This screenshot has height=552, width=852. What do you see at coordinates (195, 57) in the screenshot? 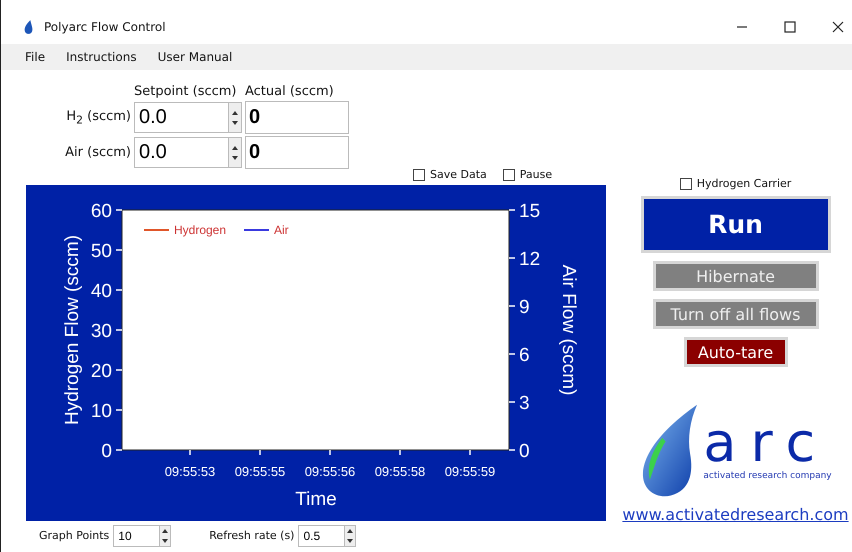
I see `menu-item: User Manual` at bounding box center [195, 57].